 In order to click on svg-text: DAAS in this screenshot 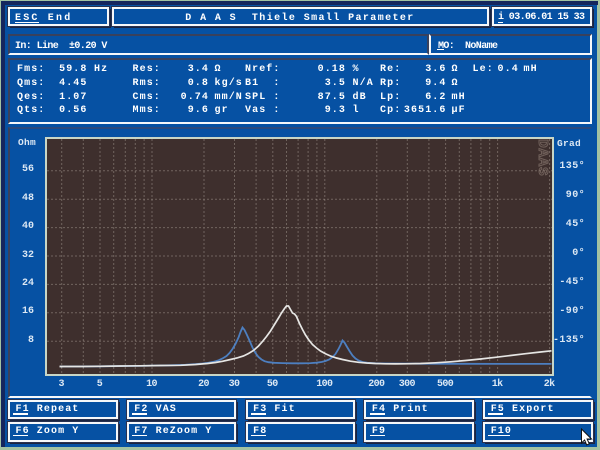, I will do `click(542, 157)`.